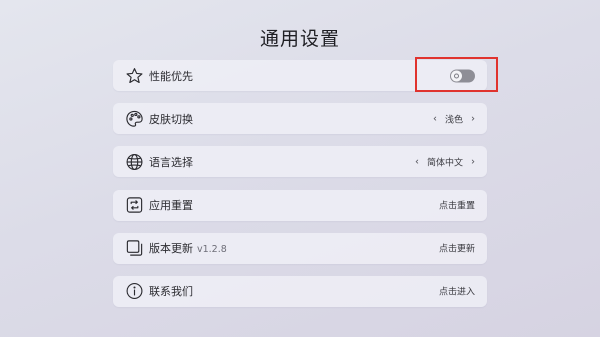 The image size is (600, 337). Describe the element at coordinates (171, 292) in the screenshot. I see `setting-label-contact: 联系我们` at that location.